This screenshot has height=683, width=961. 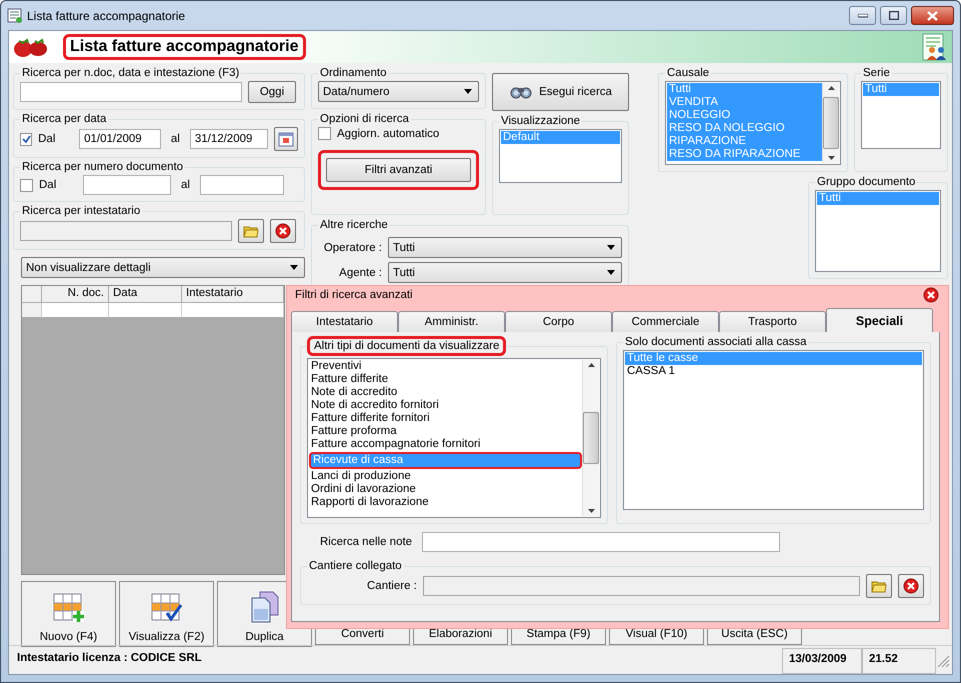 What do you see at coordinates (445, 476) in the screenshot?
I see `list-item: Lanci di produzione` at bounding box center [445, 476].